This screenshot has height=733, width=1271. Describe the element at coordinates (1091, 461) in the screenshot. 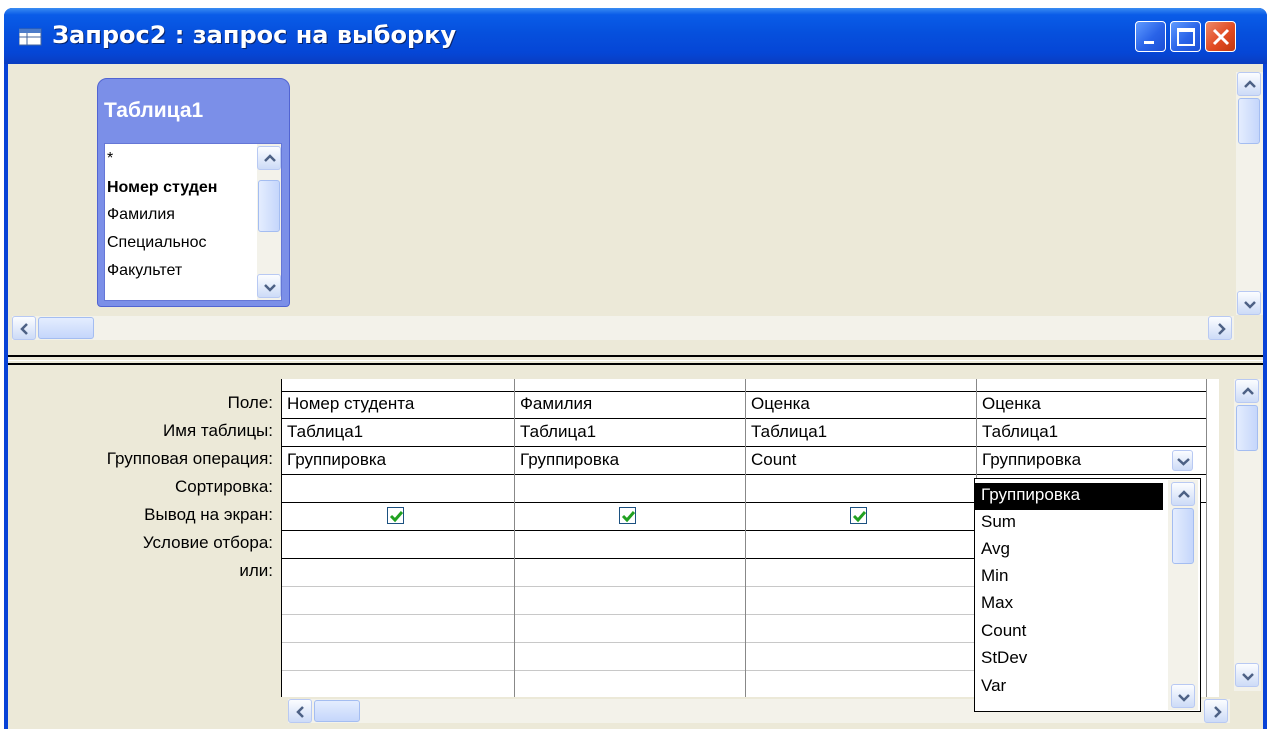

I see `cell-total-active: Группировка` at that location.